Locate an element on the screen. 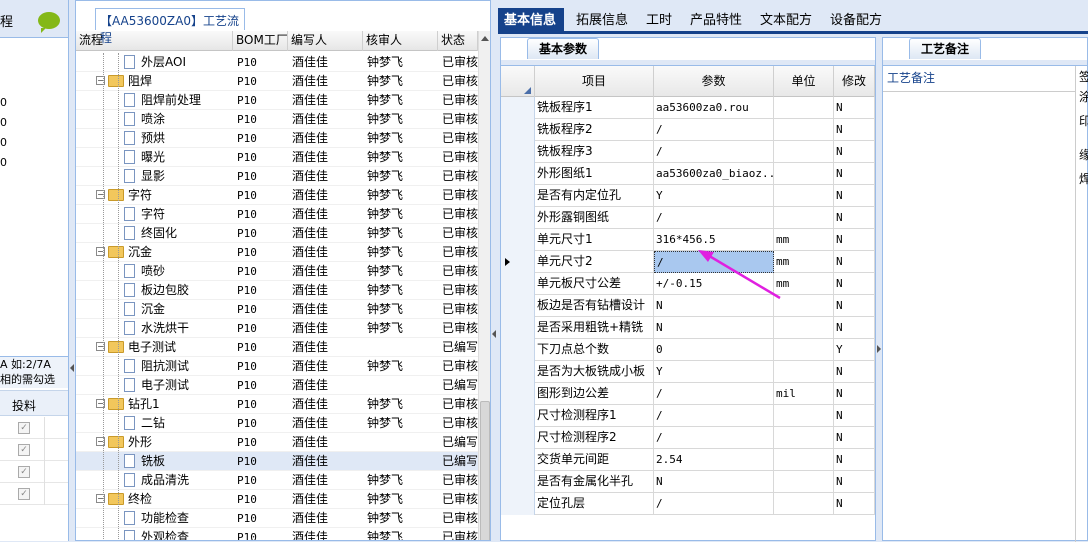 Image resolution: width=1088 pixels, height=542 pixels. tree-item-row: 阻焊前处理 P10 酒佳佳 钟梦飞 已审核 is located at coordinates (277, 100).